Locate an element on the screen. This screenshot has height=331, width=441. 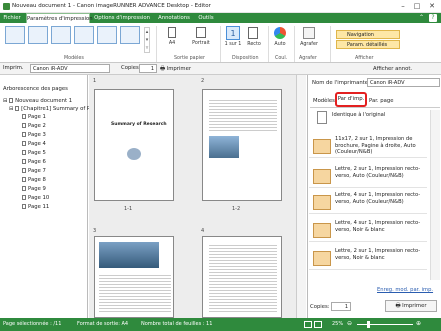
page-caption: 1-1 is located at coordinates (128, 209).